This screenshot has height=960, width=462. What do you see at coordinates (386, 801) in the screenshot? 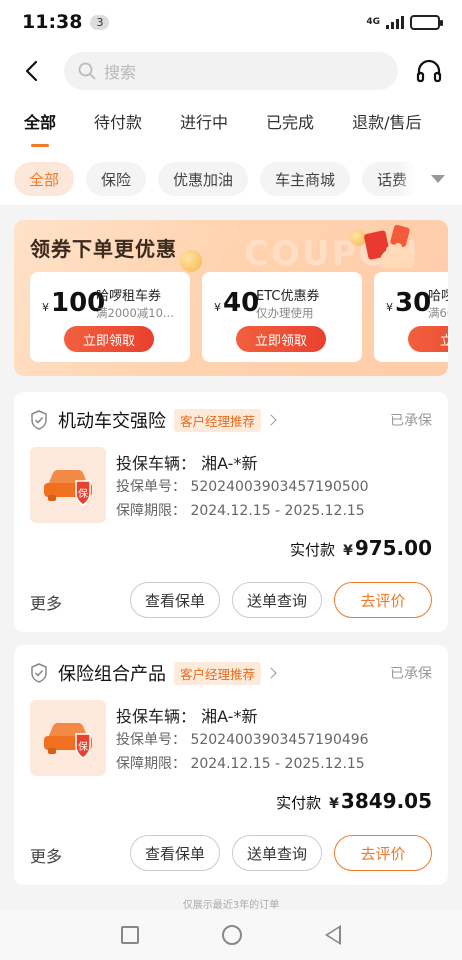
I see `paid-value: 3849.05` at bounding box center [386, 801].